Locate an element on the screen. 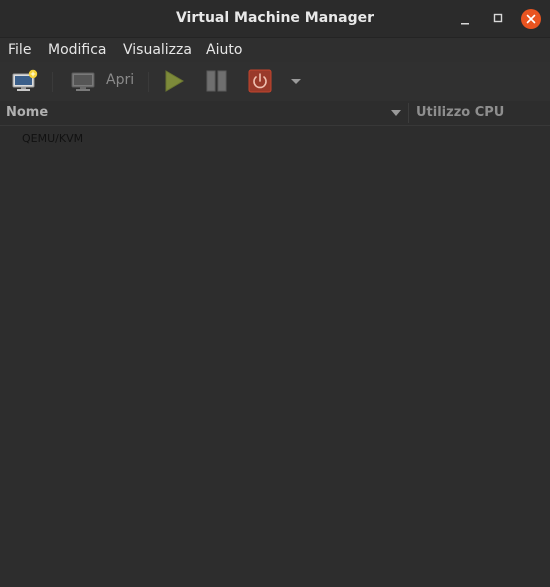 Image resolution: width=550 pixels, height=587 pixels. minimize-icon is located at coordinates (465, 24).